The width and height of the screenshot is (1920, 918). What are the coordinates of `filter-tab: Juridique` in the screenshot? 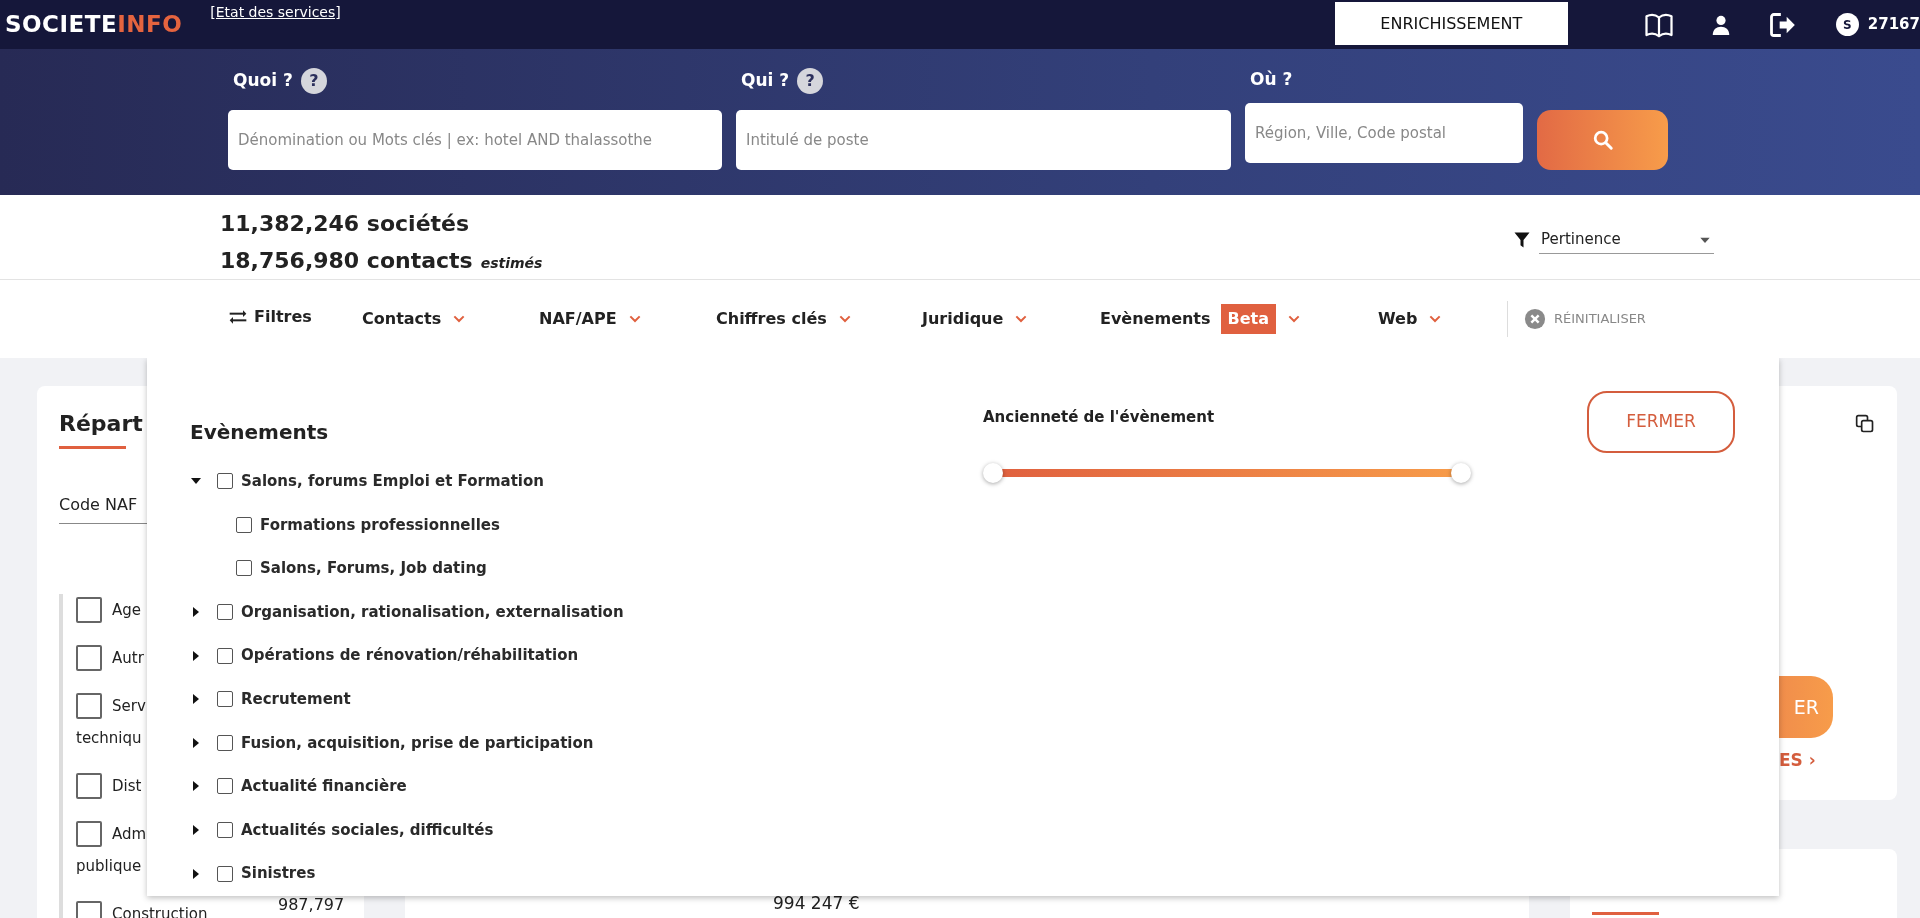 It's located at (976, 319).